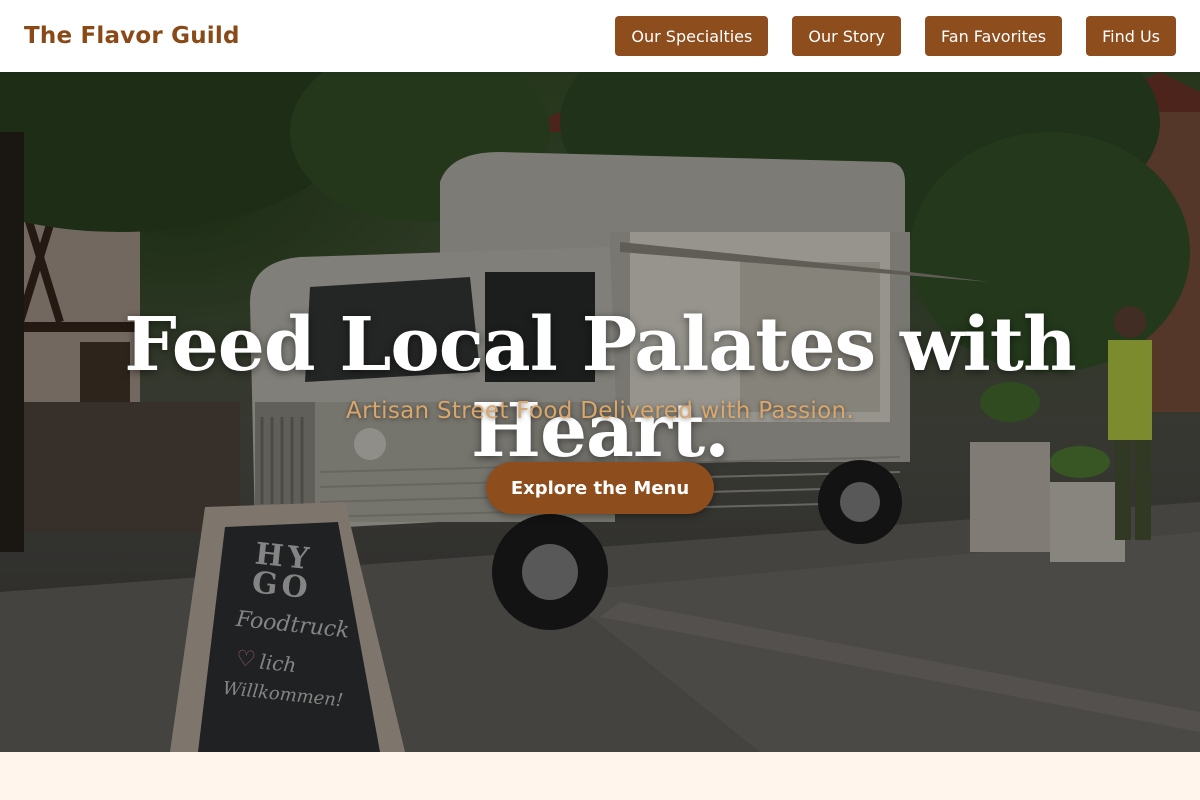  What do you see at coordinates (847, 36) in the screenshot?
I see `nav-our-story: Our Story` at bounding box center [847, 36].